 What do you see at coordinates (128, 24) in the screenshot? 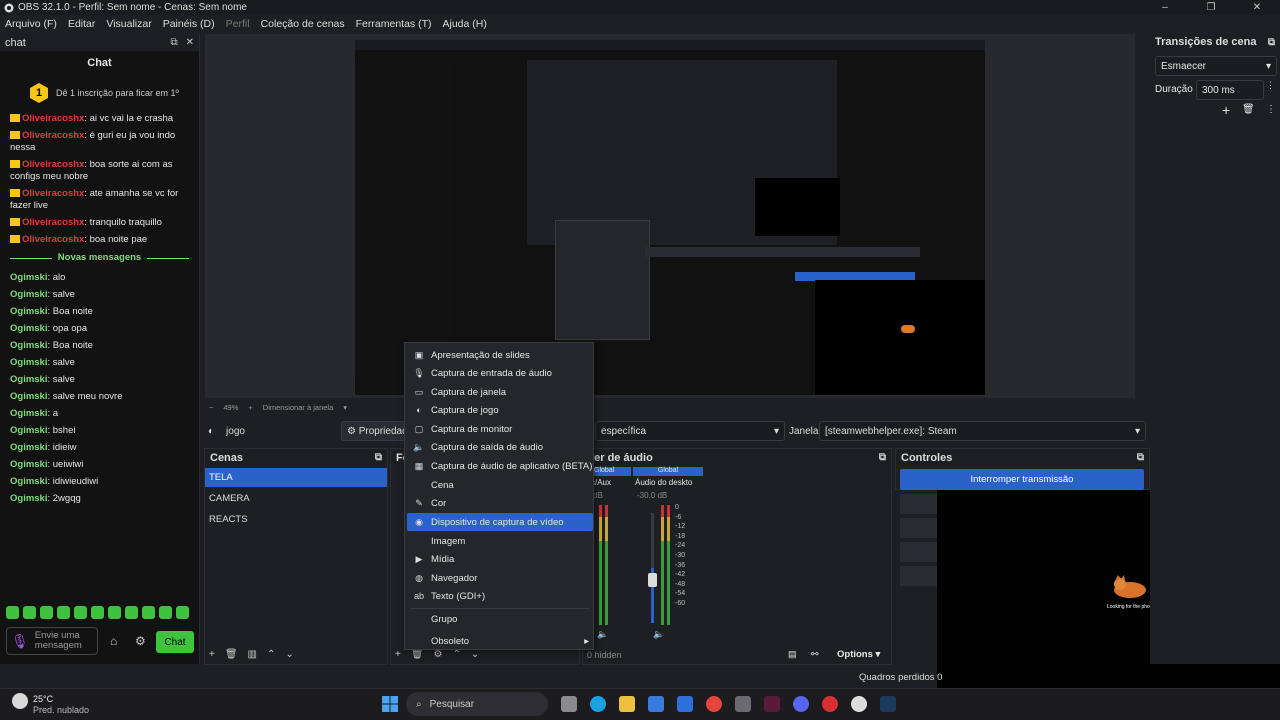
I see `menu-visualizar: Visualizar` at bounding box center [128, 24].